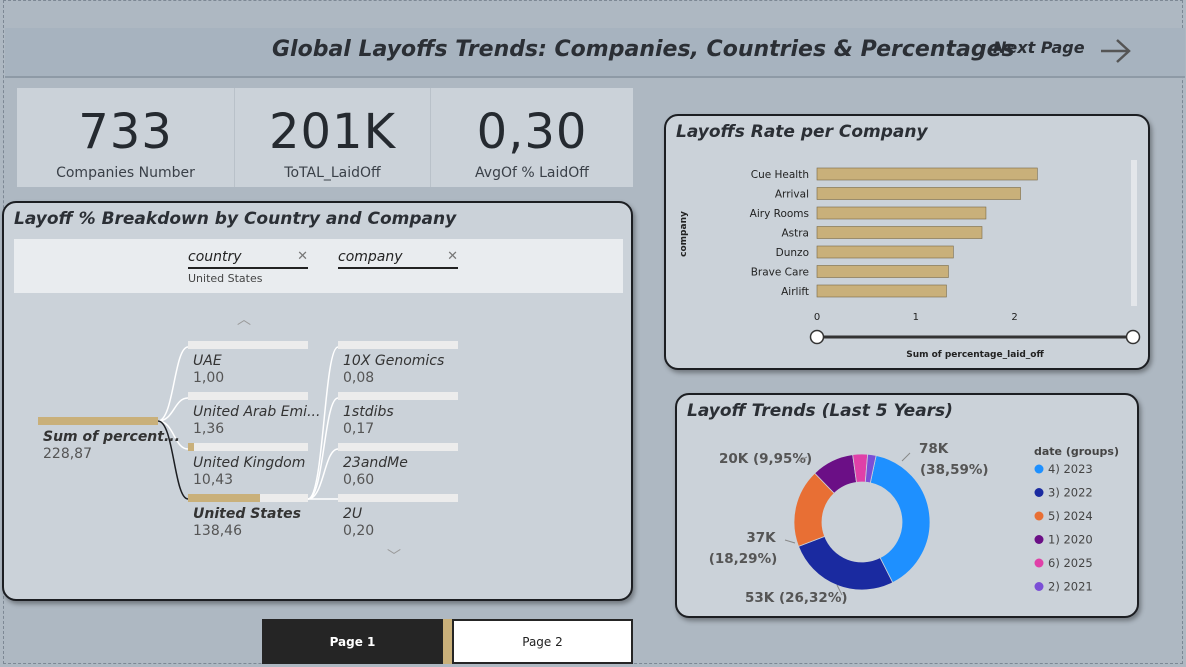 The height and width of the screenshot is (667, 1186). I want to click on y-tick-label: Dunzo, so click(792, 253).